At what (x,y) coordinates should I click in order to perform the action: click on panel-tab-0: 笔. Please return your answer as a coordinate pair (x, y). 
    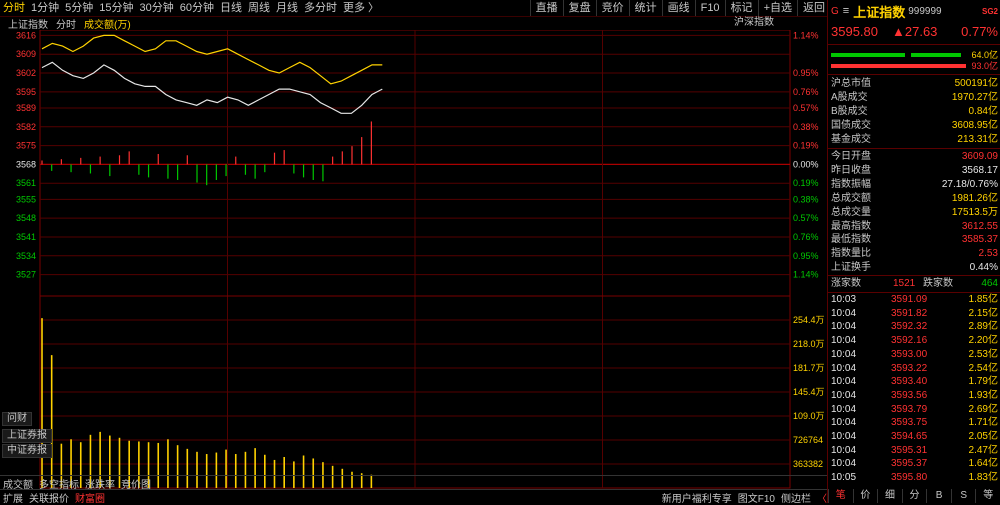
    Looking at the image, I should click on (840, 496).